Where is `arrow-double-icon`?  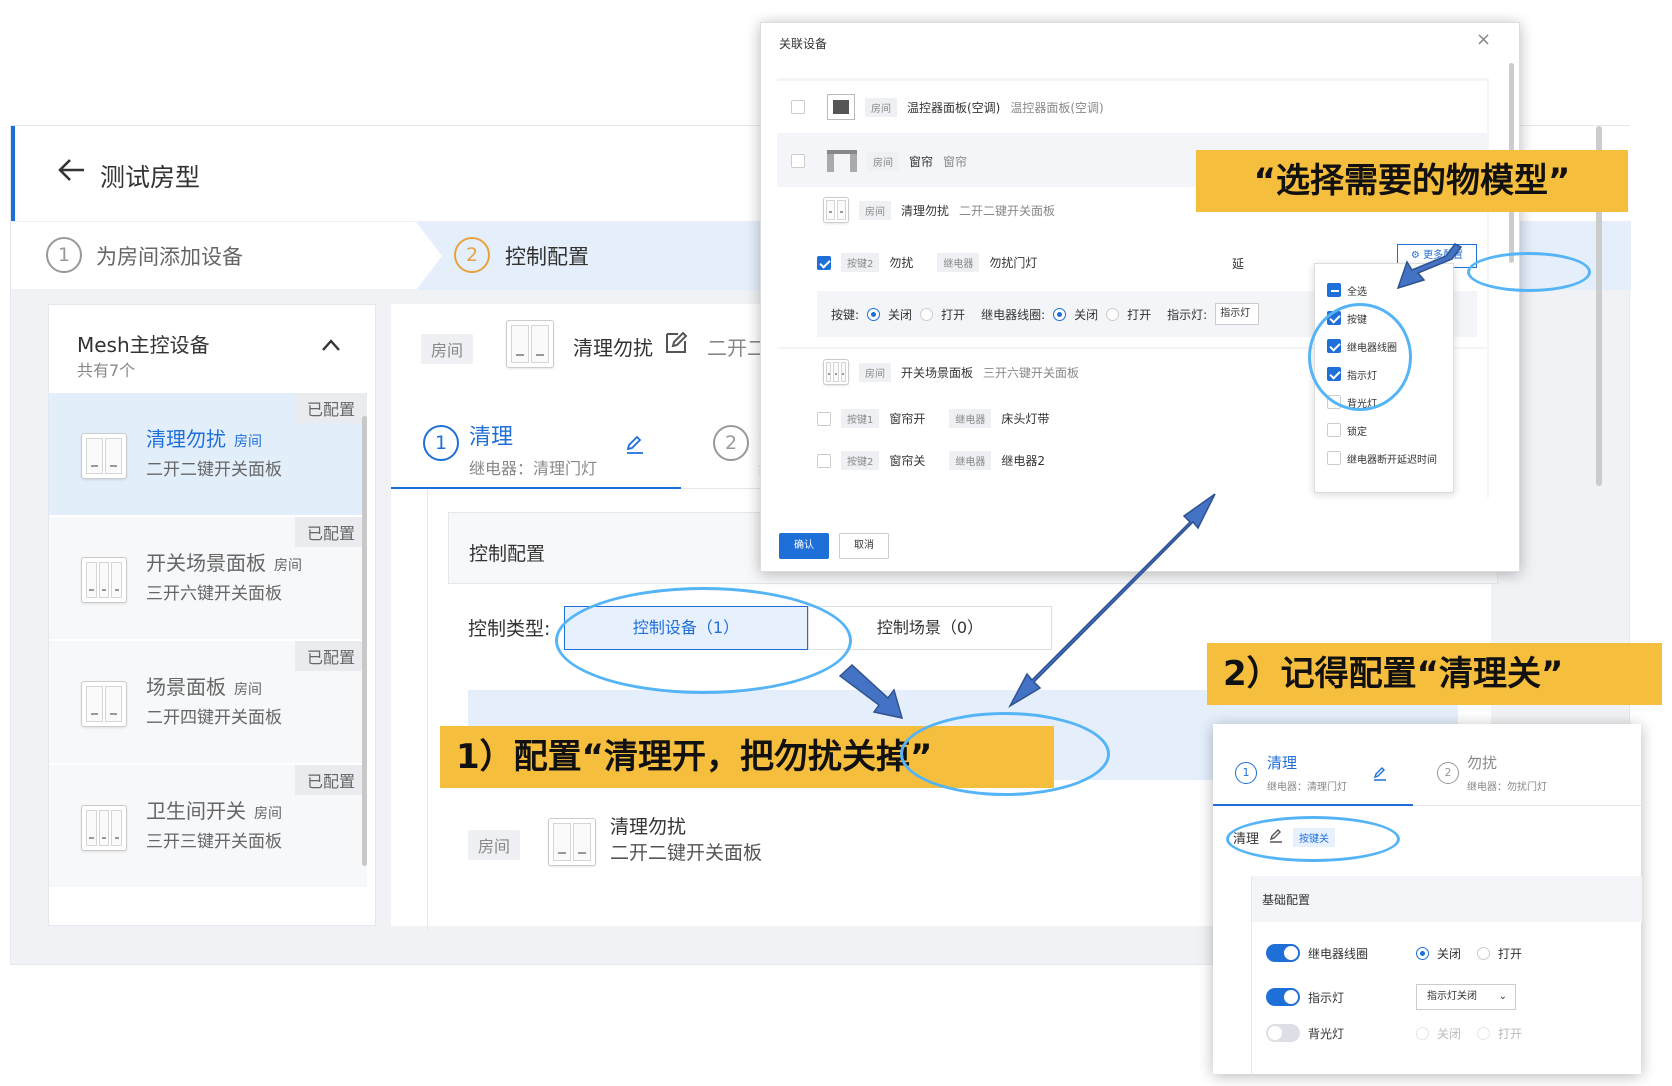 arrow-double-icon is located at coordinates (1112, 601).